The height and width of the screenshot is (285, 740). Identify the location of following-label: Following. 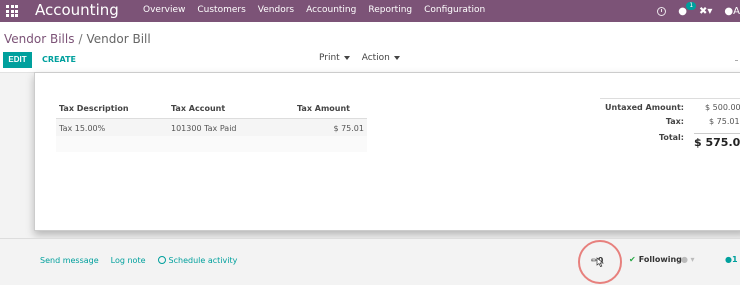
(660, 259).